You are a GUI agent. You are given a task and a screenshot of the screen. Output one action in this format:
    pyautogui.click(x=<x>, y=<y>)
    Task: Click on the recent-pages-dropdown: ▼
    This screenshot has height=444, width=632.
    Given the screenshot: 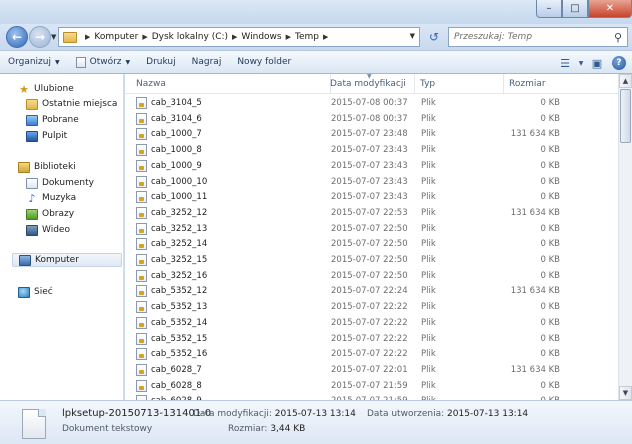 What is the action you would take?
    pyautogui.click(x=53, y=37)
    